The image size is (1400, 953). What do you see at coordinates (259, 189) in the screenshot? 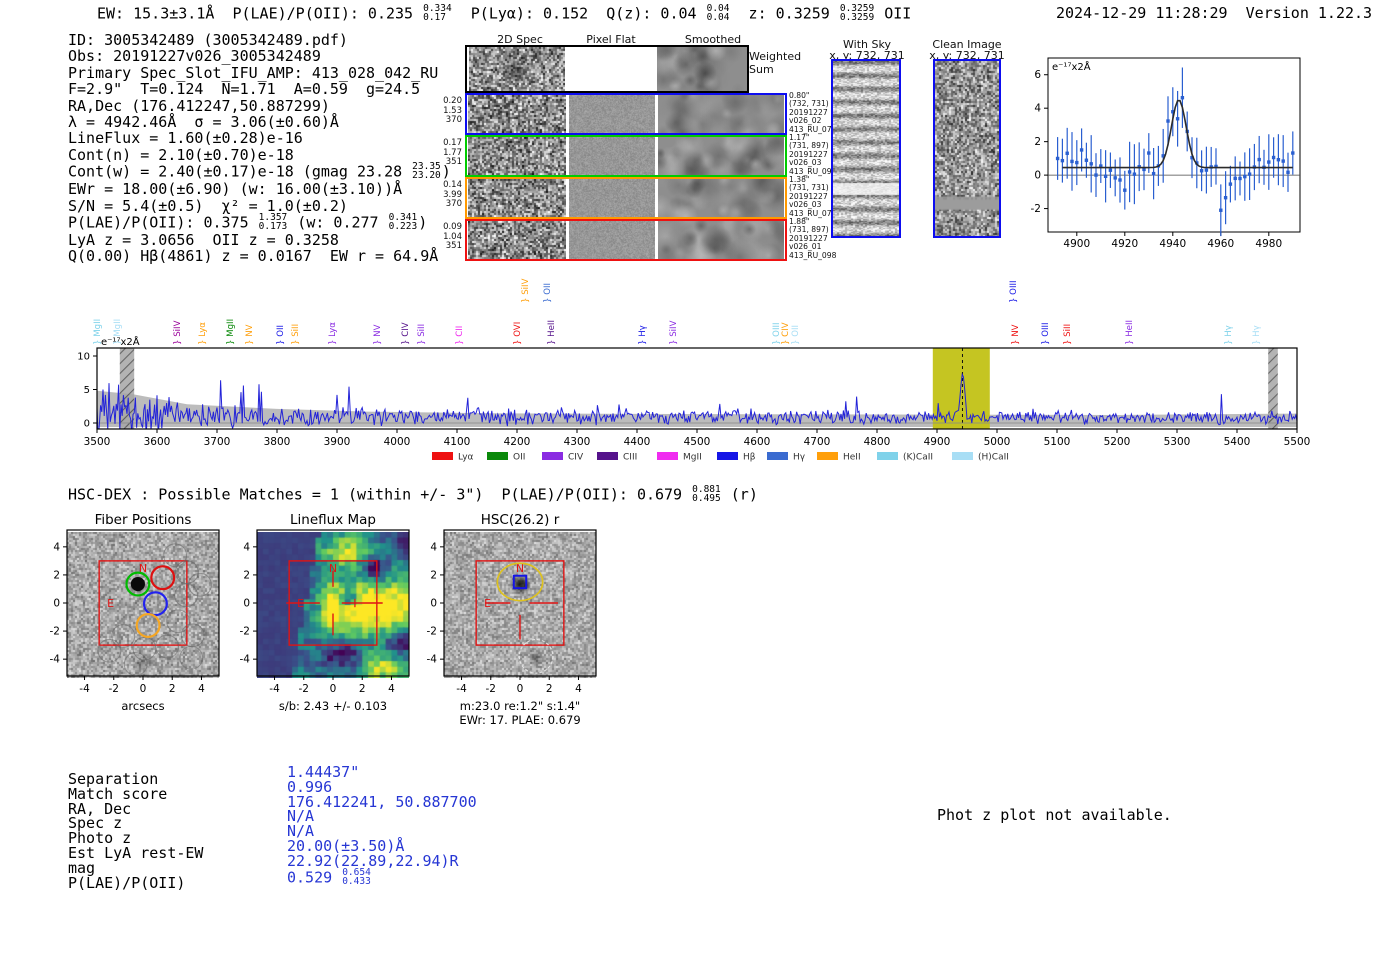
I see `info-line: EWr = 18.00(±6.90) (w: 16.00(±3.10))Å` at bounding box center [259, 189].